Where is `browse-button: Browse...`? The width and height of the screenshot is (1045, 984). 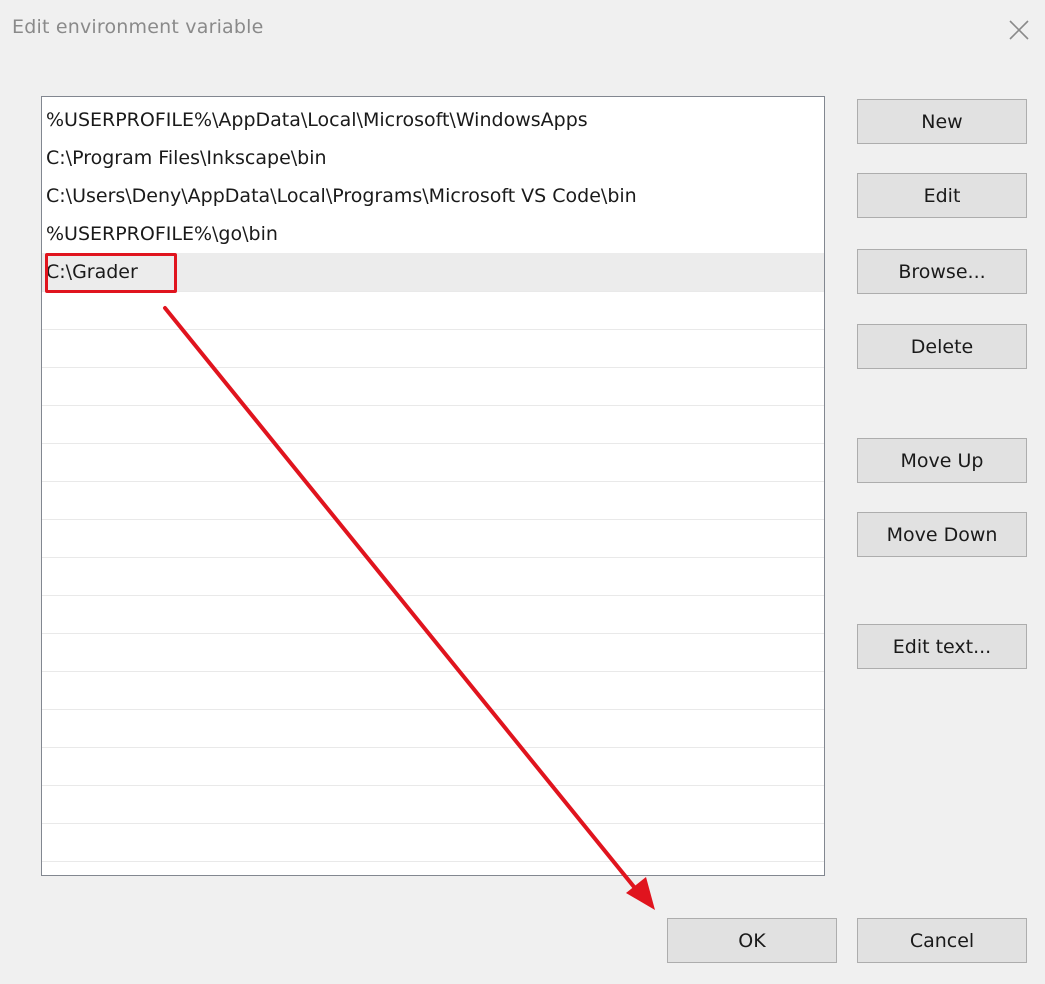 browse-button: Browse... is located at coordinates (942, 271).